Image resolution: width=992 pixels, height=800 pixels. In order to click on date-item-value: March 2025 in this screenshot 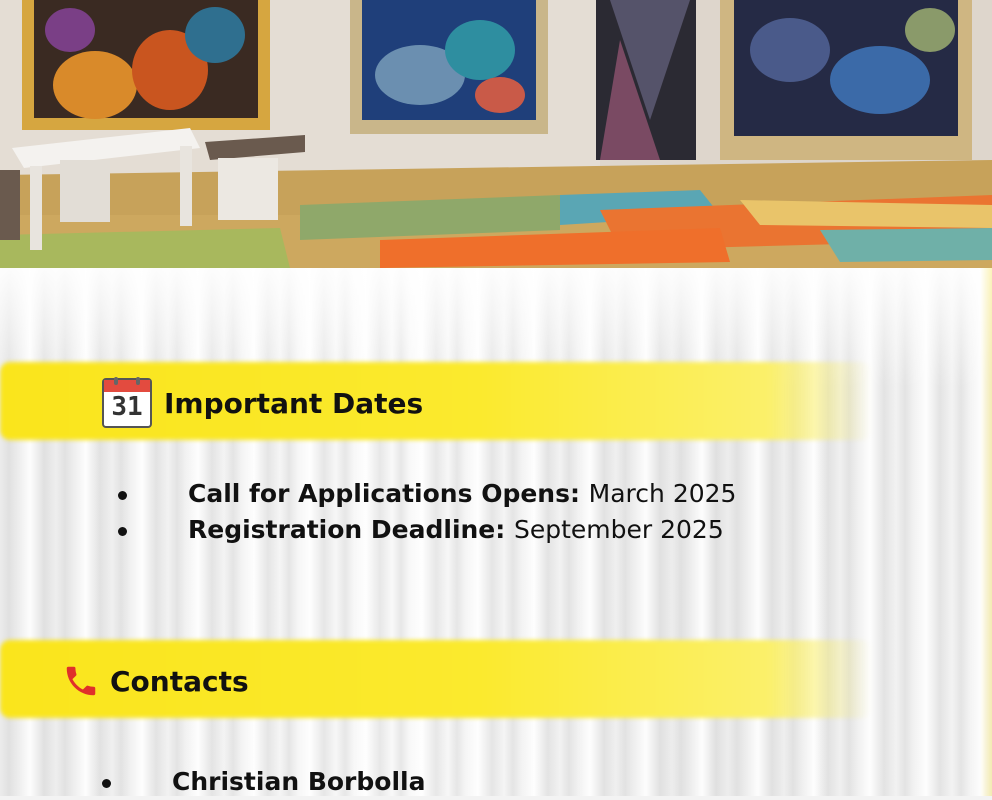, I will do `click(662, 493)`.